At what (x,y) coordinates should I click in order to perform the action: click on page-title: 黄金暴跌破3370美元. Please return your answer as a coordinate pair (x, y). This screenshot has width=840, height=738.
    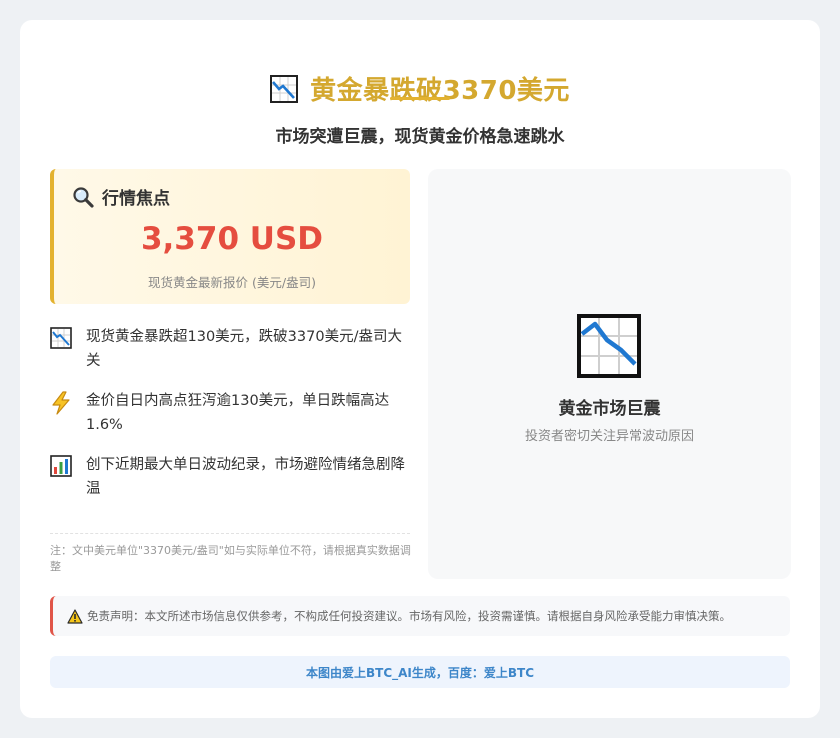
    Looking at the image, I should click on (440, 91).